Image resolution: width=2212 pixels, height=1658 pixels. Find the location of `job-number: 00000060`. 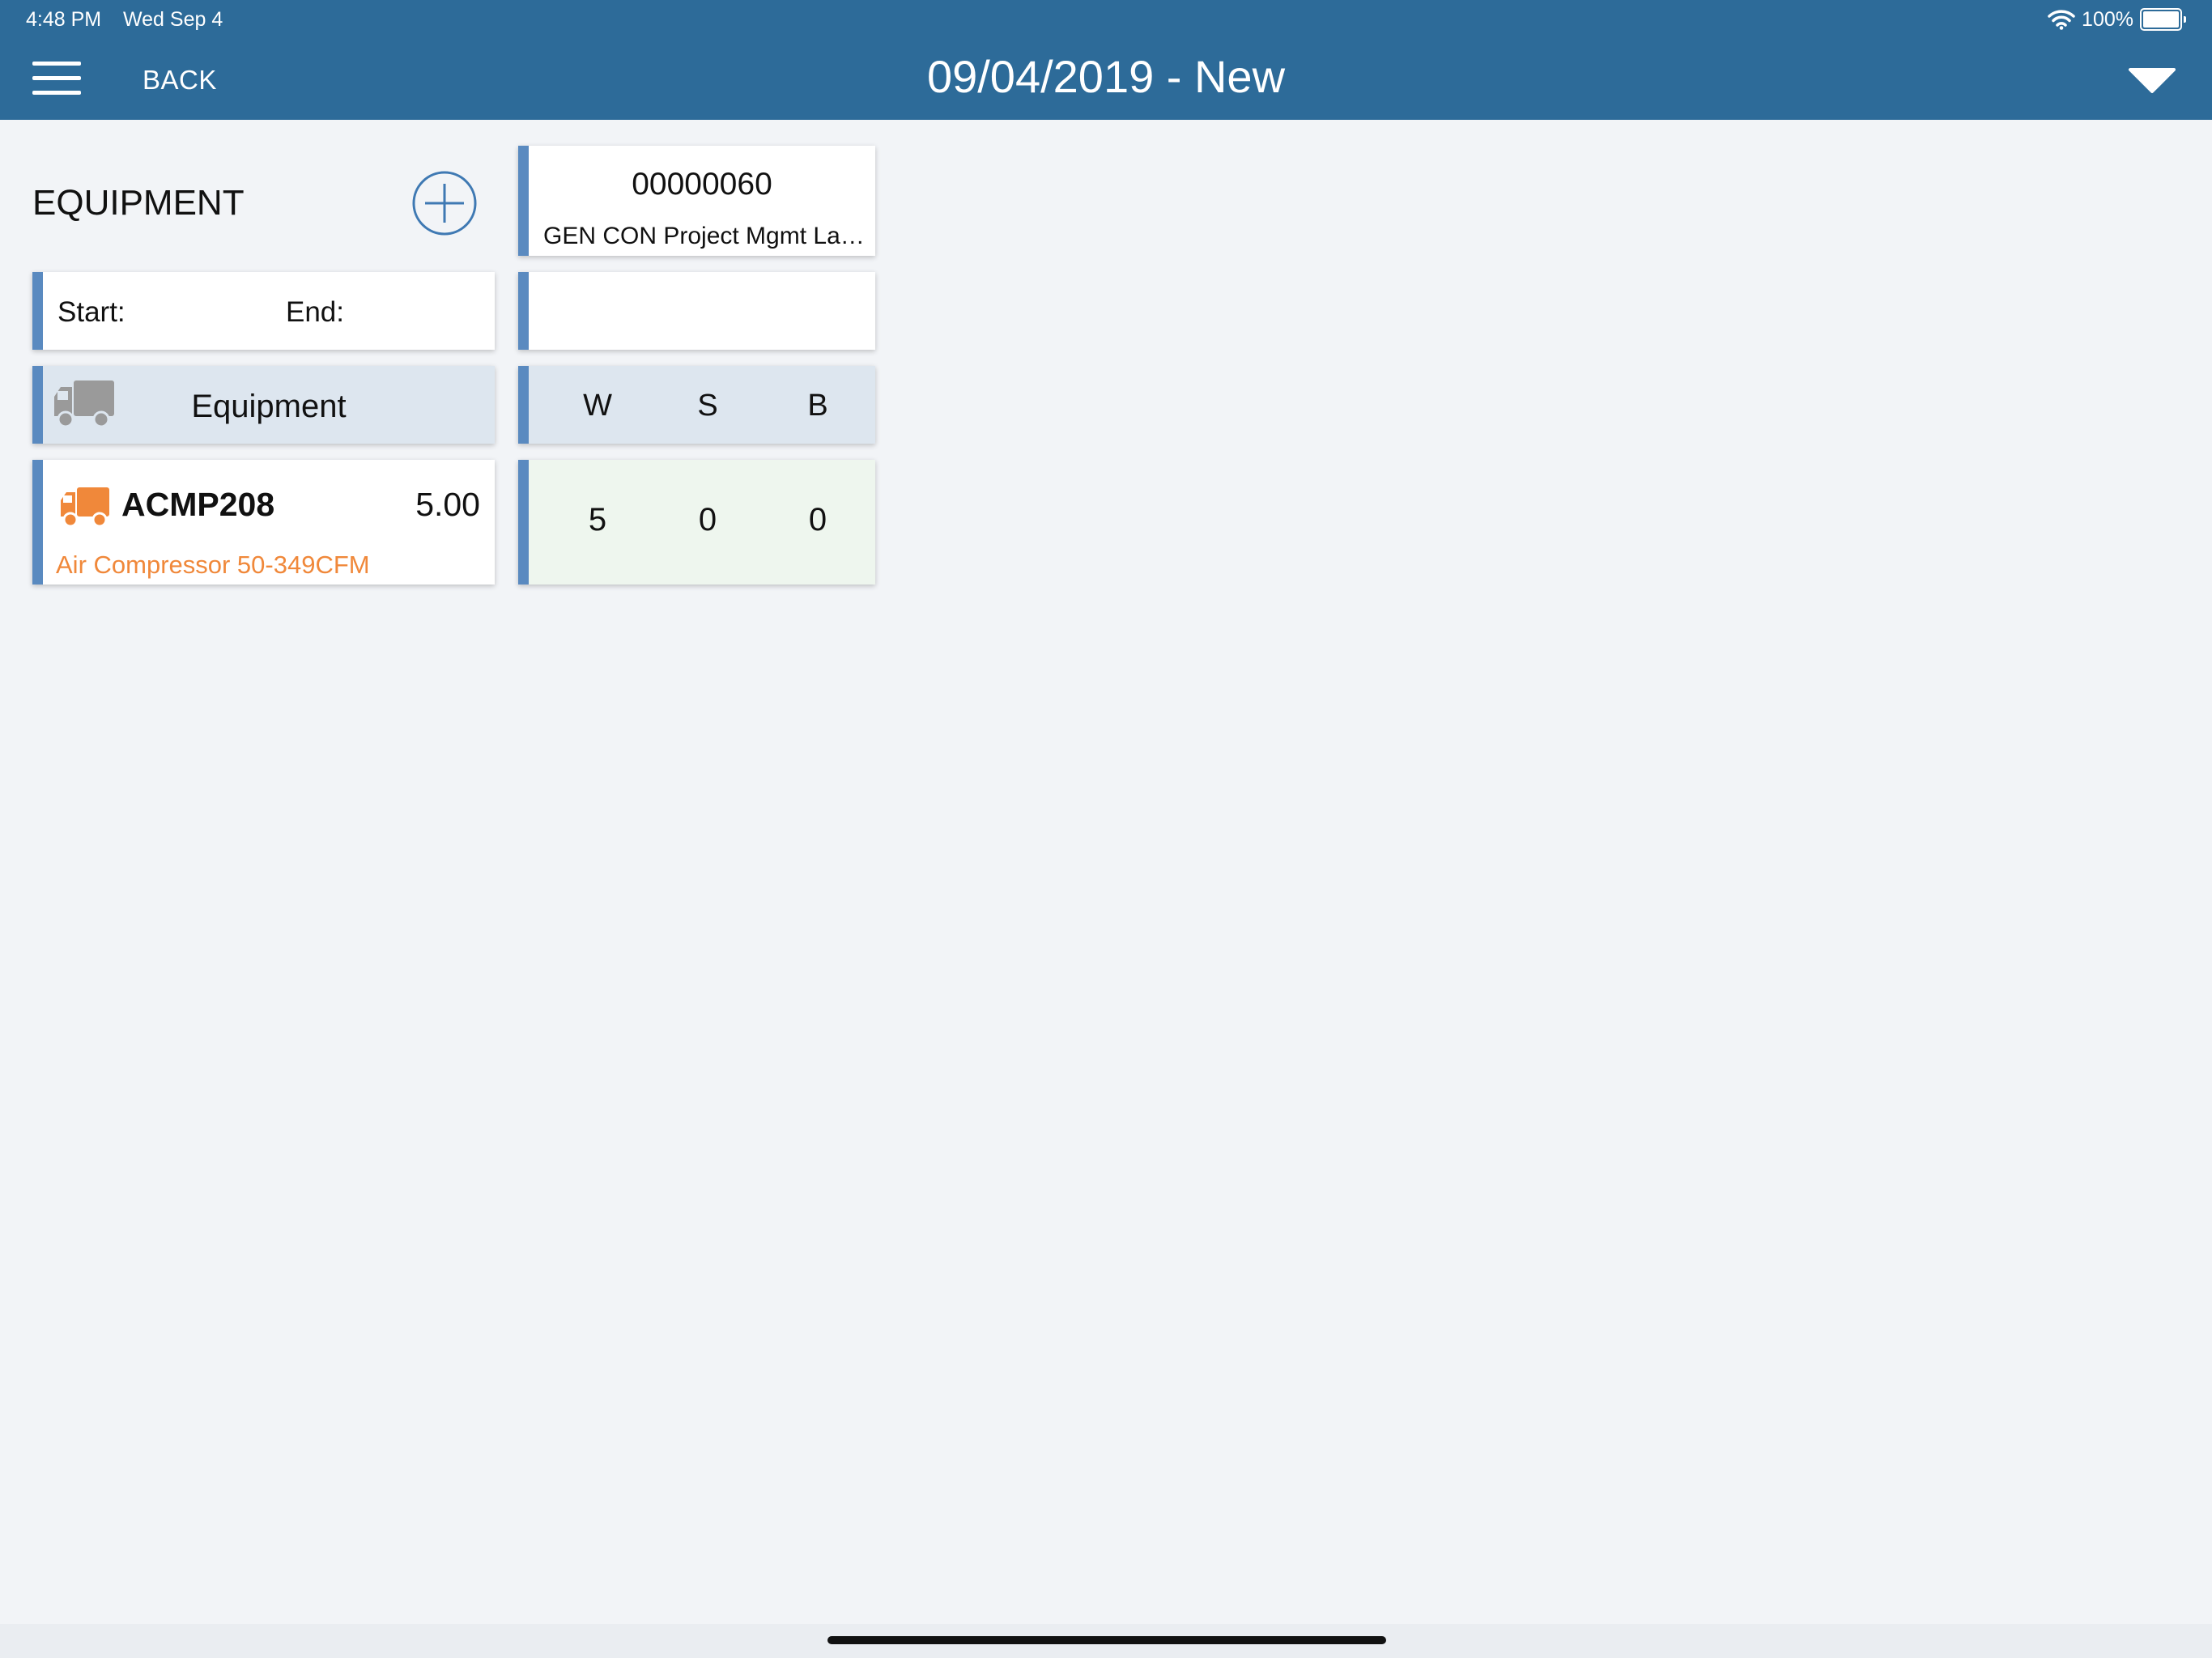

job-number: 00000060 is located at coordinates (702, 184).